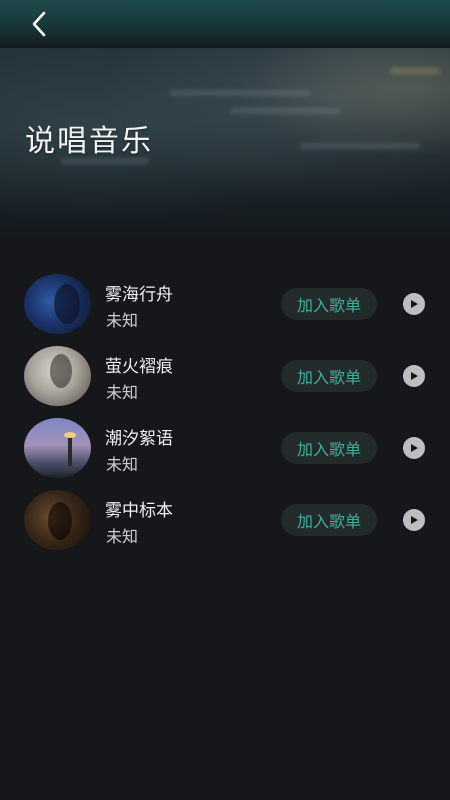  Describe the element at coordinates (139, 367) in the screenshot. I see `song-title: 萤火褶痕` at that location.